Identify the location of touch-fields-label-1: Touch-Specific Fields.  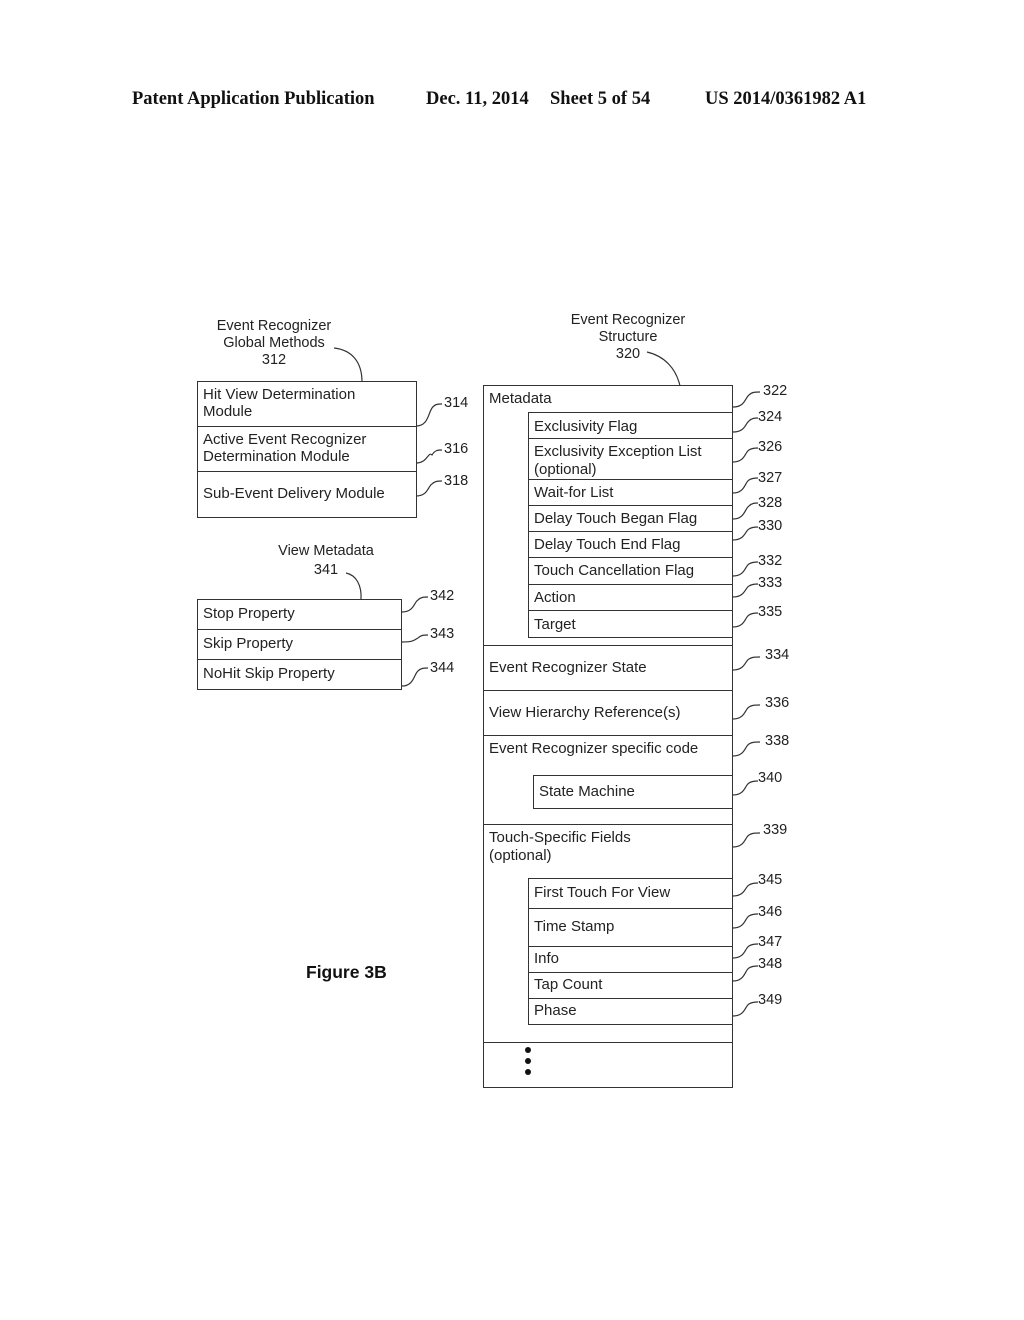
(560, 837).